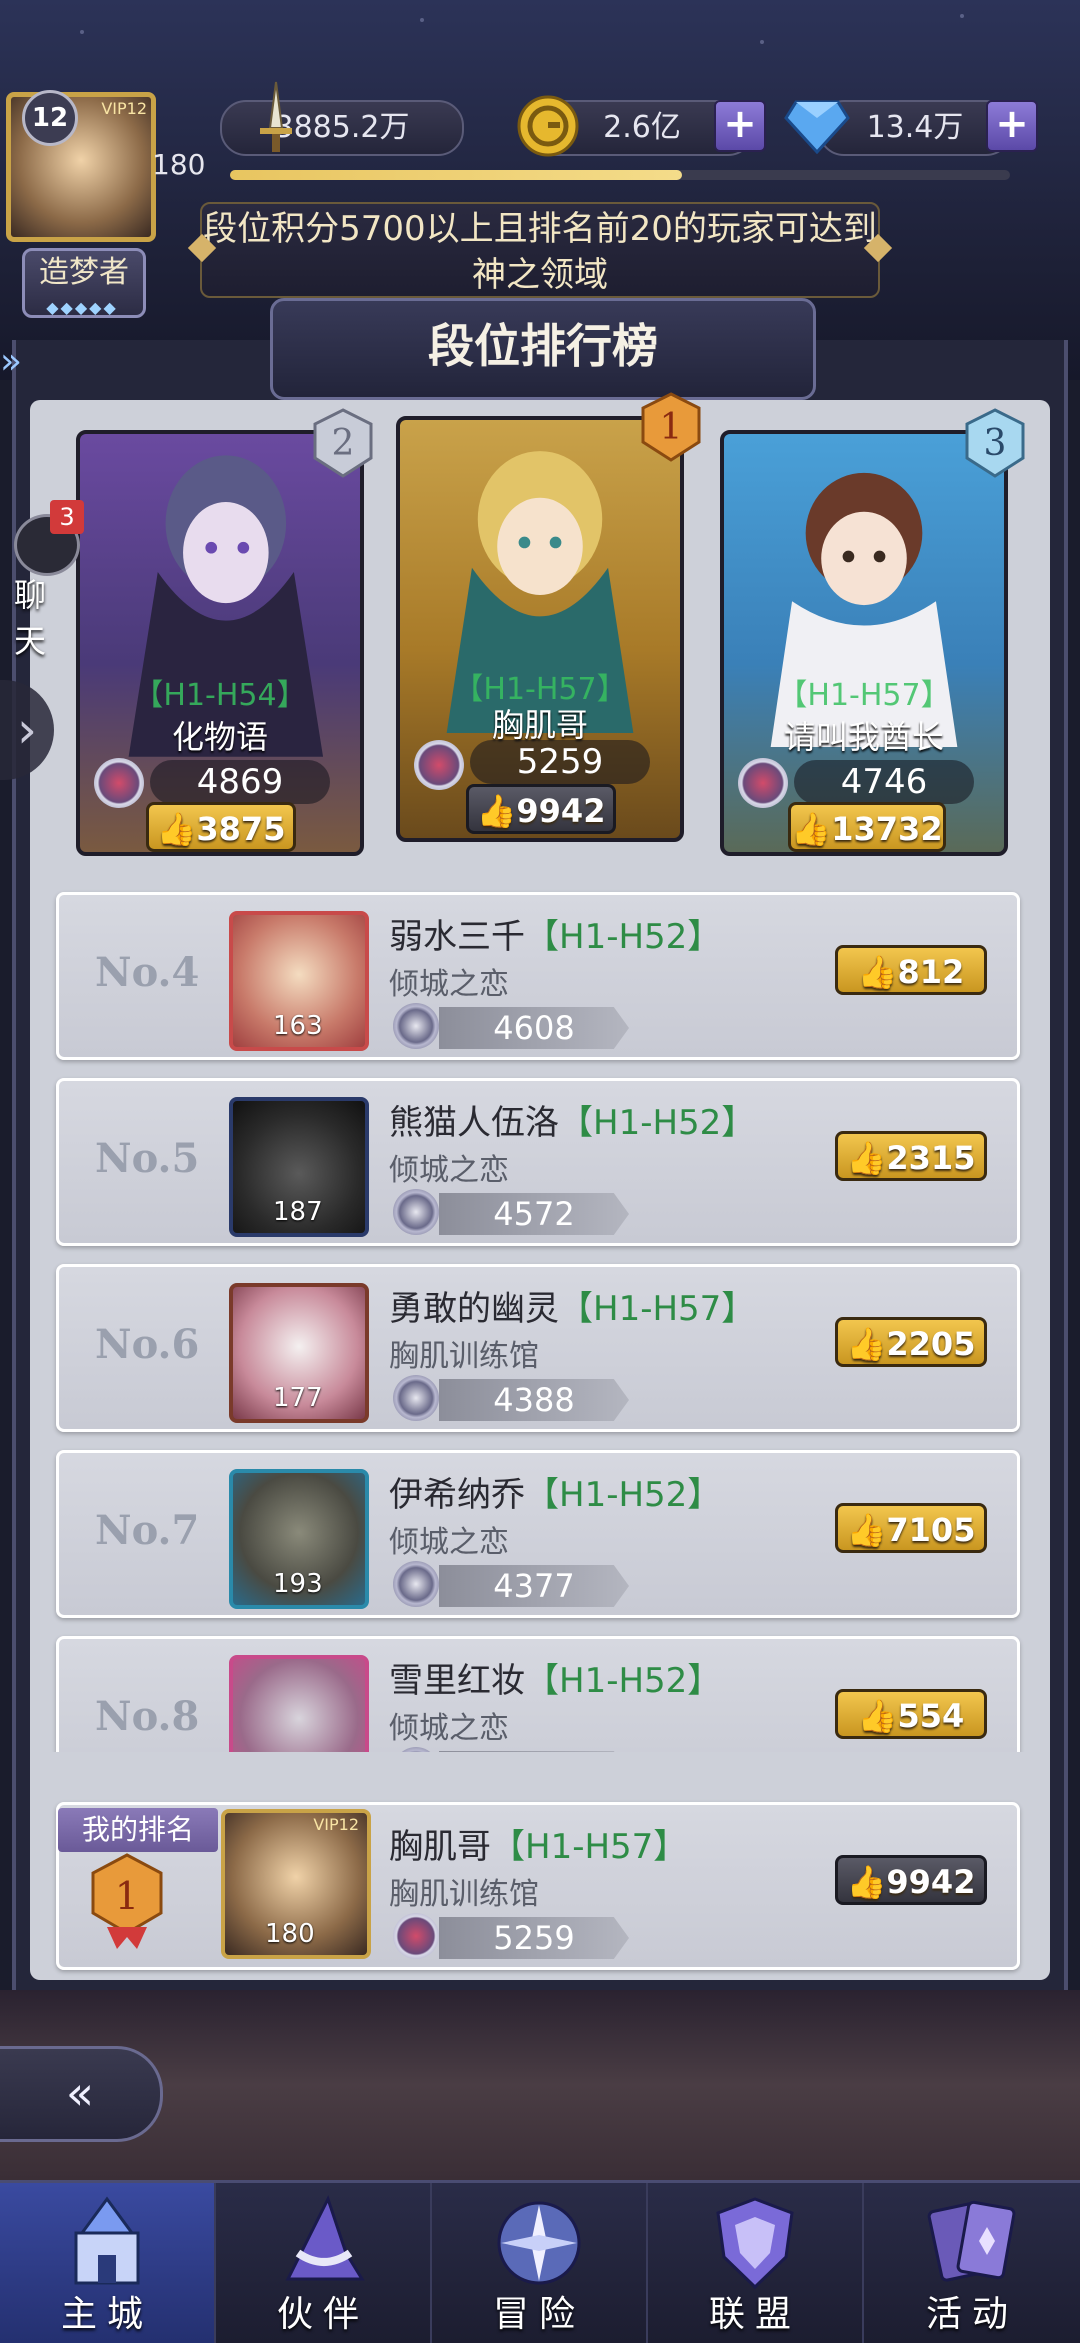 This screenshot has height=2343, width=1080. What do you see at coordinates (540, 250) in the screenshot?
I see `rank-notice: 段位积分5700以上且排名前20的玩家可达到神之领域` at bounding box center [540, 250].